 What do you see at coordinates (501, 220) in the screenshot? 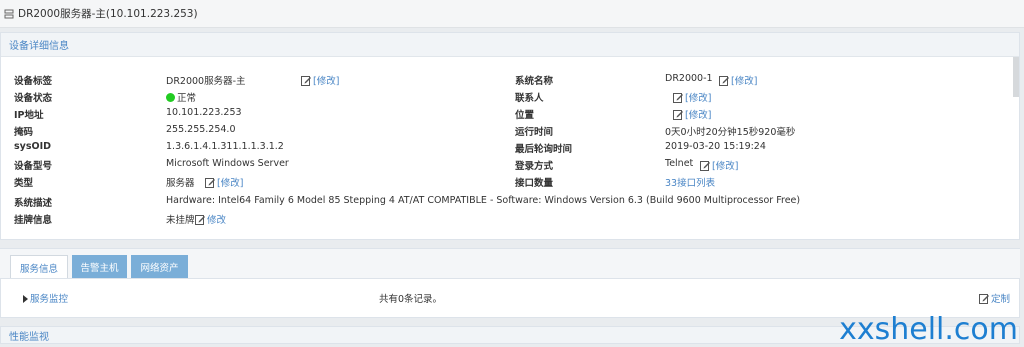
I see `row-tag: 挂牌信息 未挂牌 修改` at bounding box center [501, 220].